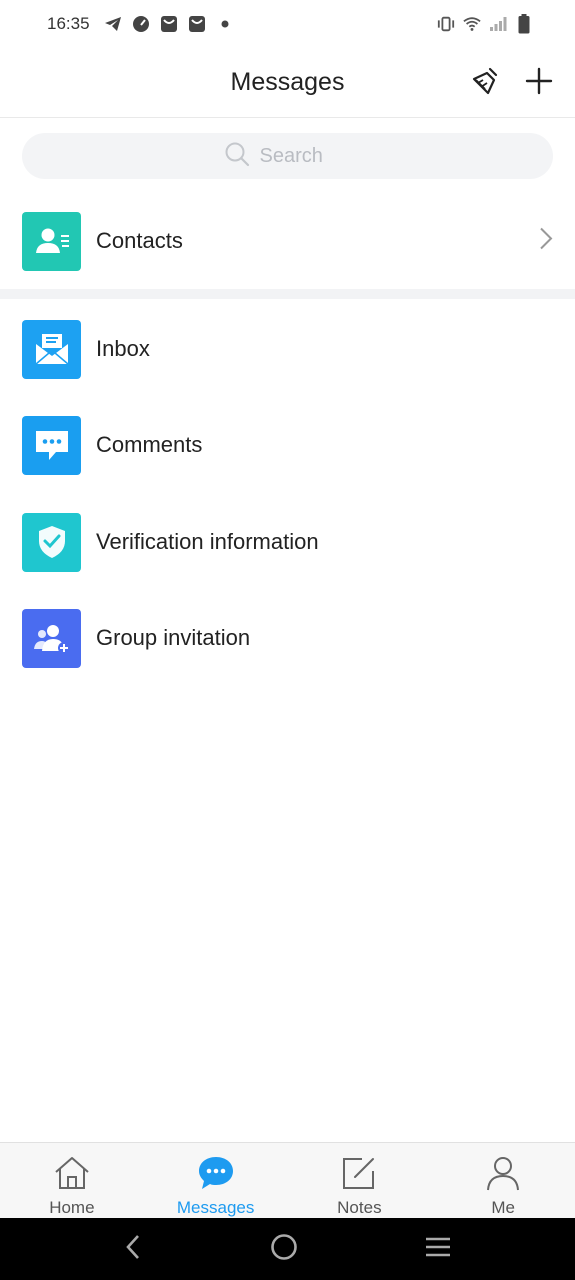  Describe the element at coordinates (173, 637) in the screenshot. I see `list-item-label: Group invitation` at that location.